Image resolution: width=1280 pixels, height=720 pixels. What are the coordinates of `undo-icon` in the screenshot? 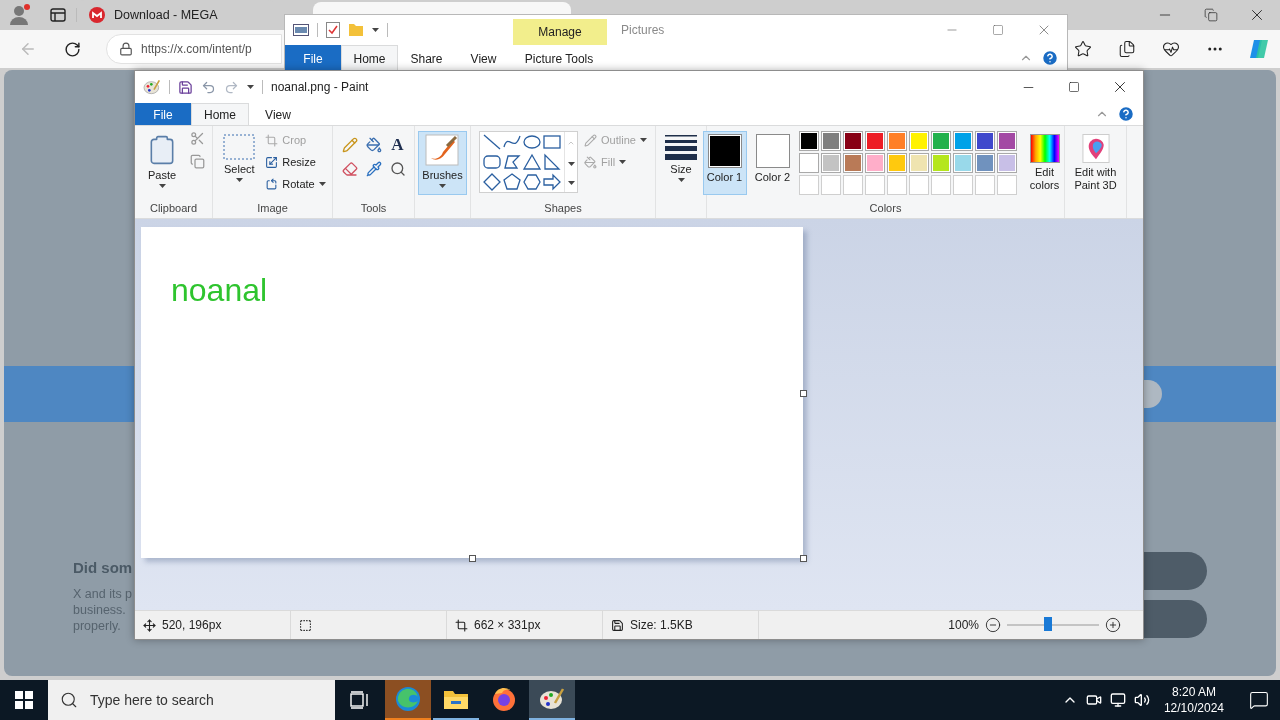 It's located at (208, 87).